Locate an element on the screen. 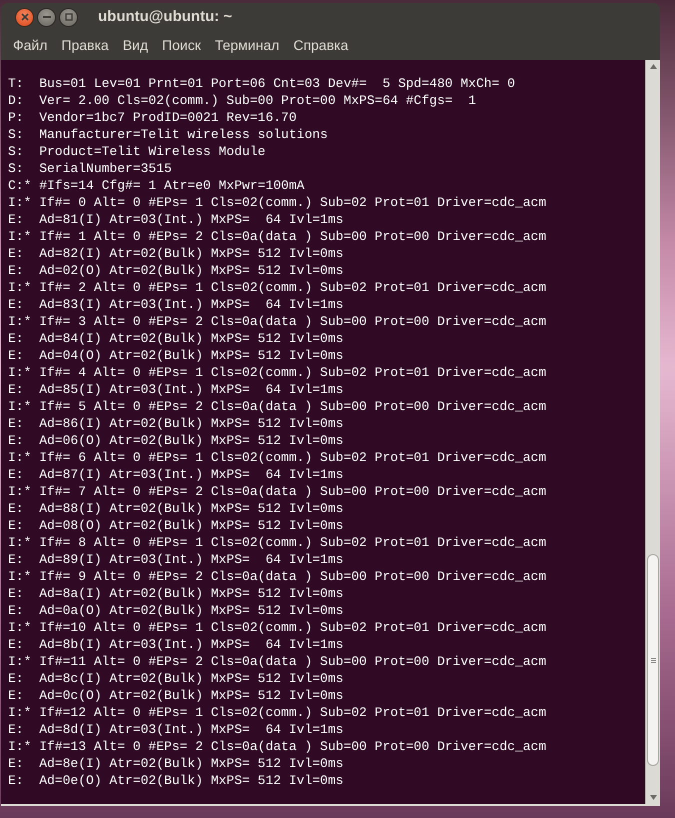 The image size is (675, 818). terminal-line: I:* If#=12 Alt= 0 #EPs= 1 Cls=02(comm.) Sub=02 Prot=01 Driver=cdc_acm is located at coordinates (277, 712).